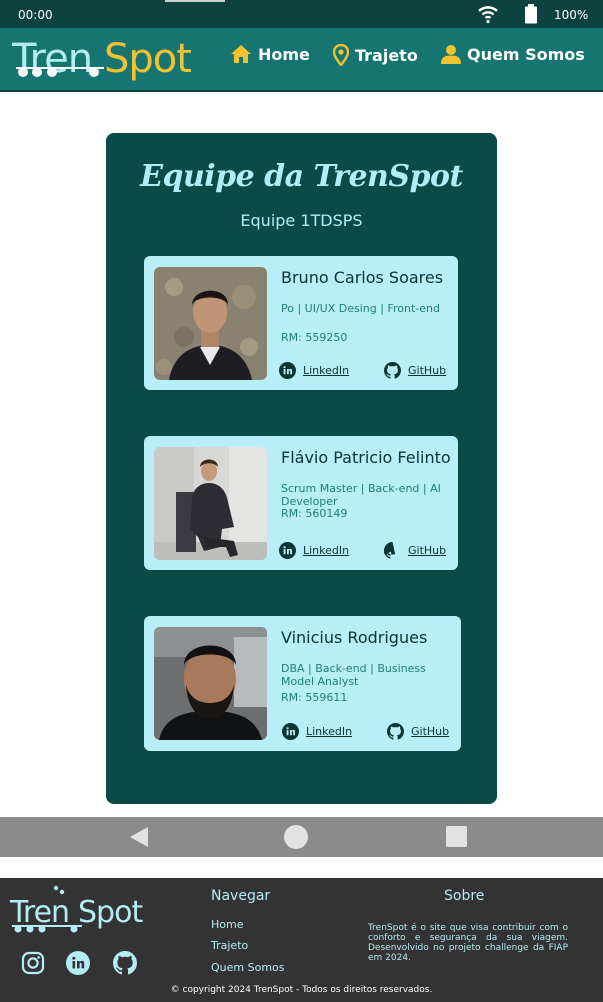 The height and width of the screenshot is (1002, 603). Describe the element at coordinates (296, 837) in the screenshot. I see `home-circle-icon` at that location.